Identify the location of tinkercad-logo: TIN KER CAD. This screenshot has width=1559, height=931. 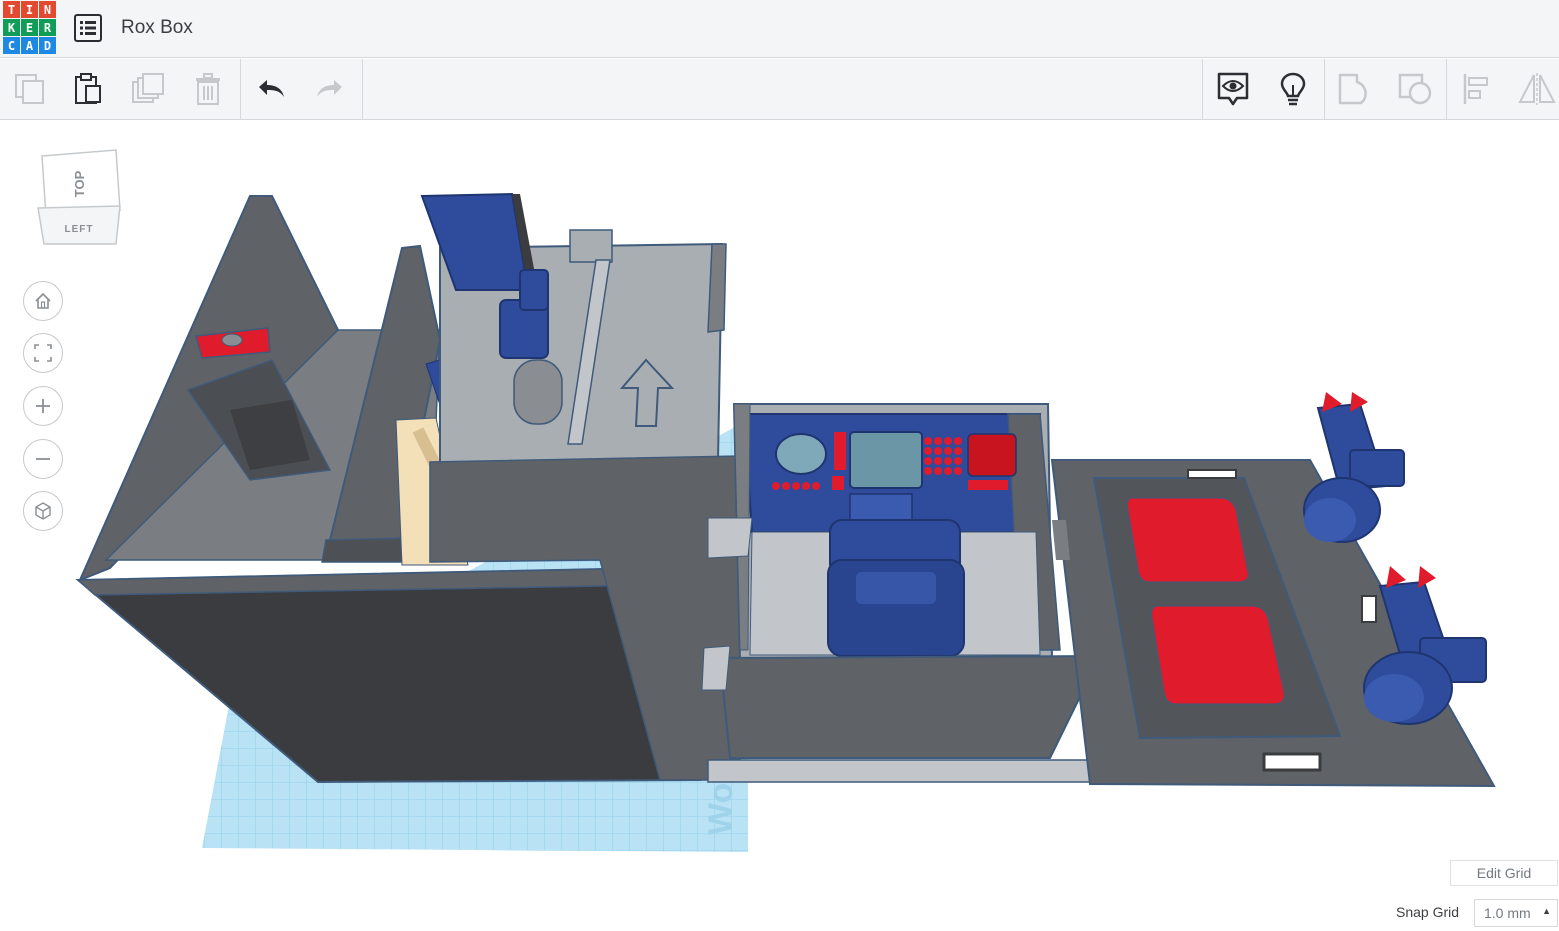
(30, 28).